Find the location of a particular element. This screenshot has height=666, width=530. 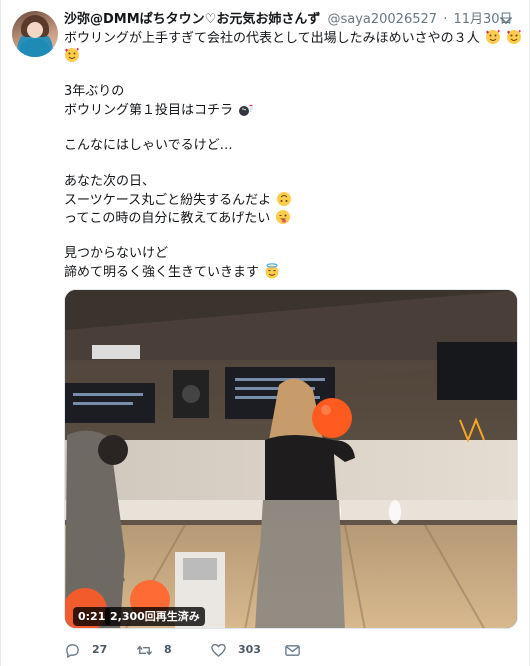

reply-count: 27 is located at coordinates (100, 649).